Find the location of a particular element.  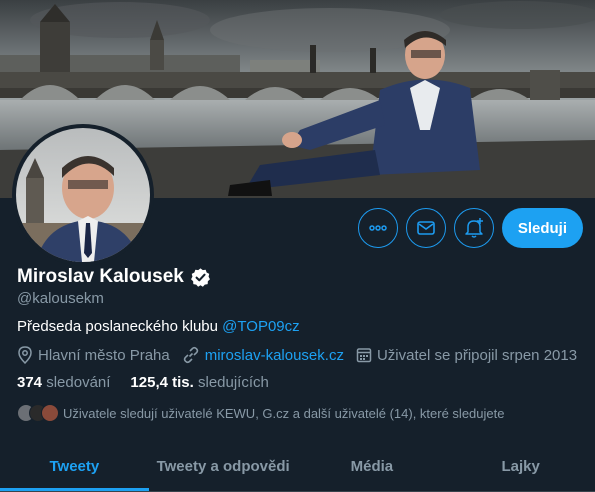

followed-by-avatars is located at coordinates (38, 413).